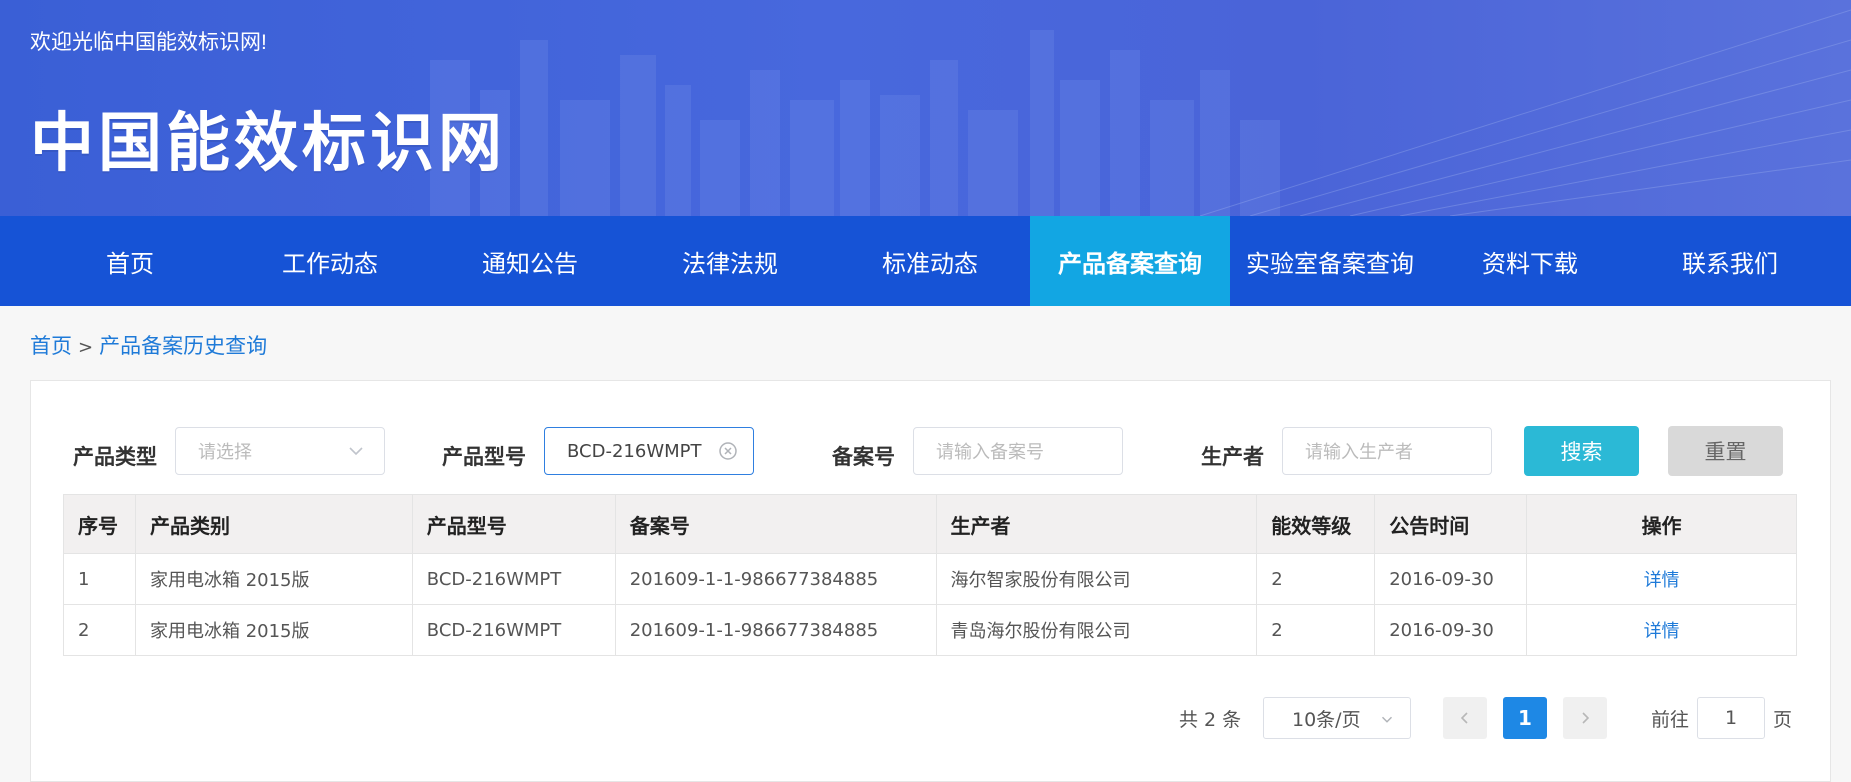 The image size is (1851, 782). What do you see at coordinates (280, 451) in the screenshot?
I see `product-type-select: 请选择` at bounding box center [280, 451].